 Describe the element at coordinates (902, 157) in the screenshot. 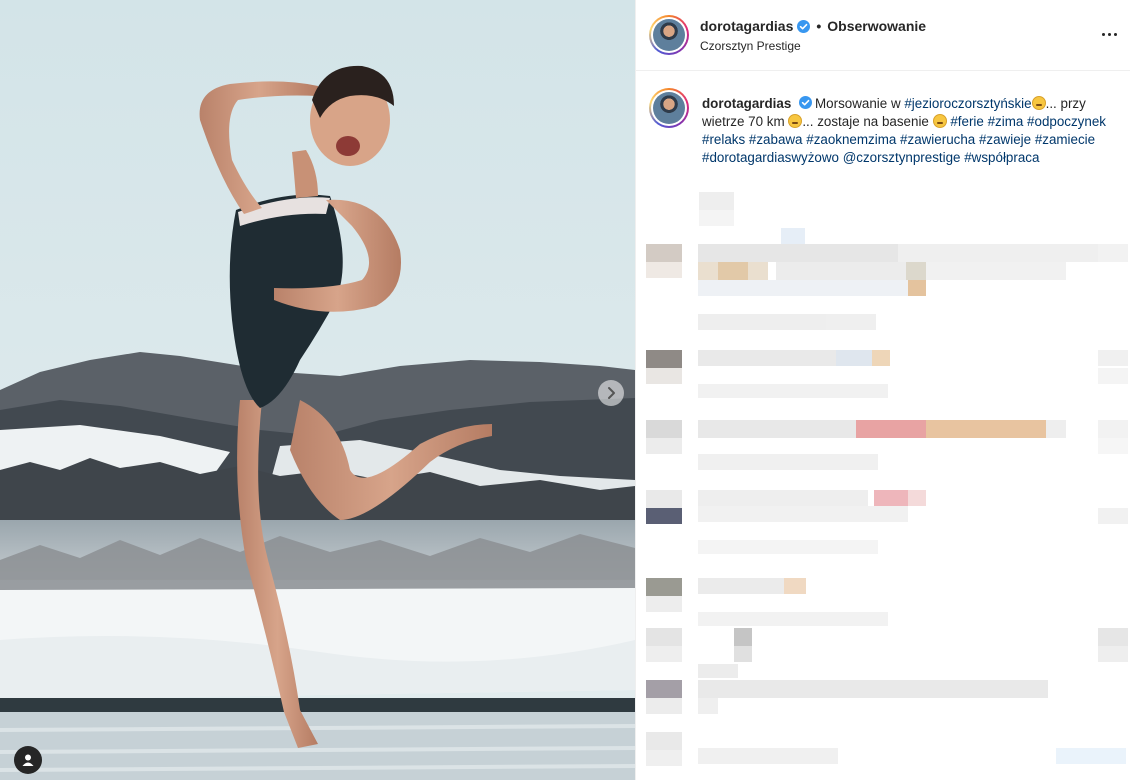

I see `mention-link: @czorsztynprestige` at that location.